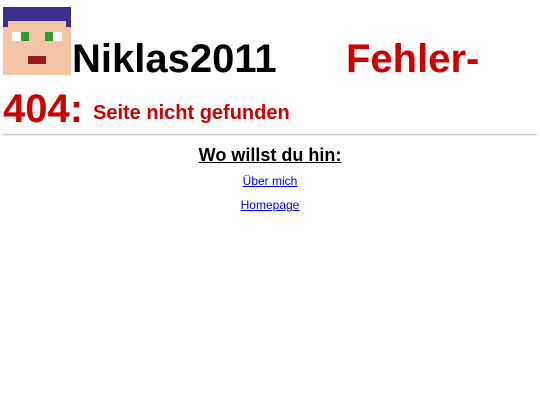  I want to click on about-me-link: Über mich, so click(270, 181).